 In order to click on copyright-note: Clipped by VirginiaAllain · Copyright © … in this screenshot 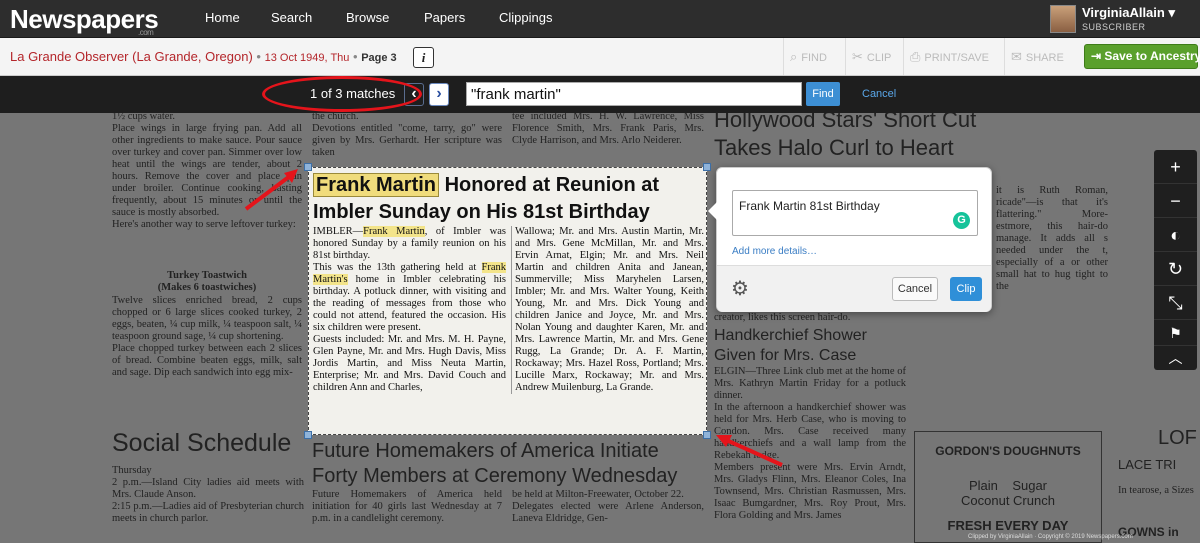, I will do `click(1050, 537)`.